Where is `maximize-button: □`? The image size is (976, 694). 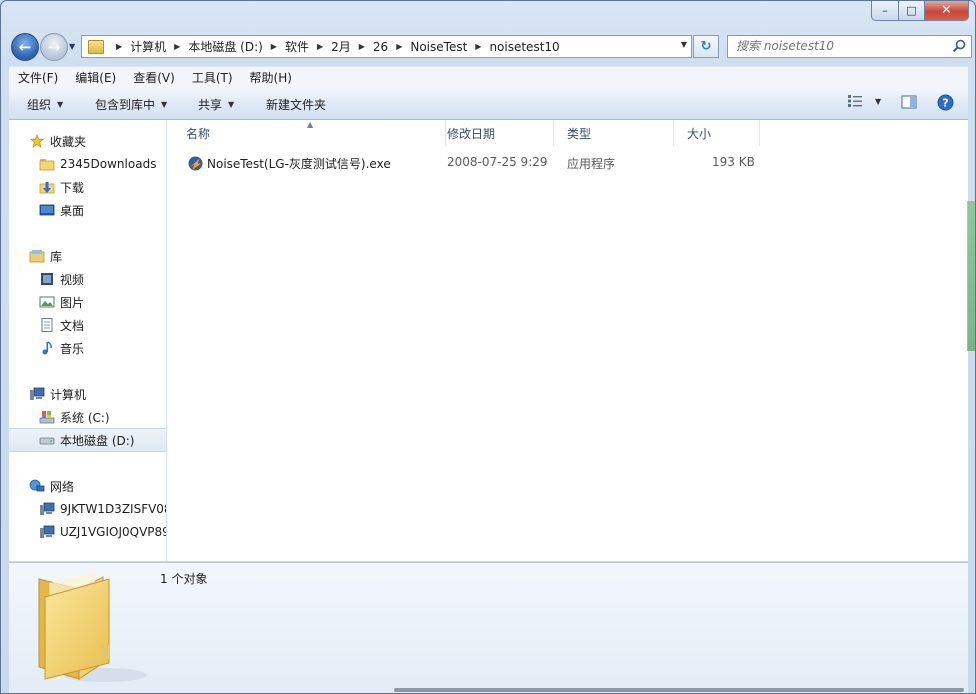
maximize-button: □ is located at coordinates (912, 11).